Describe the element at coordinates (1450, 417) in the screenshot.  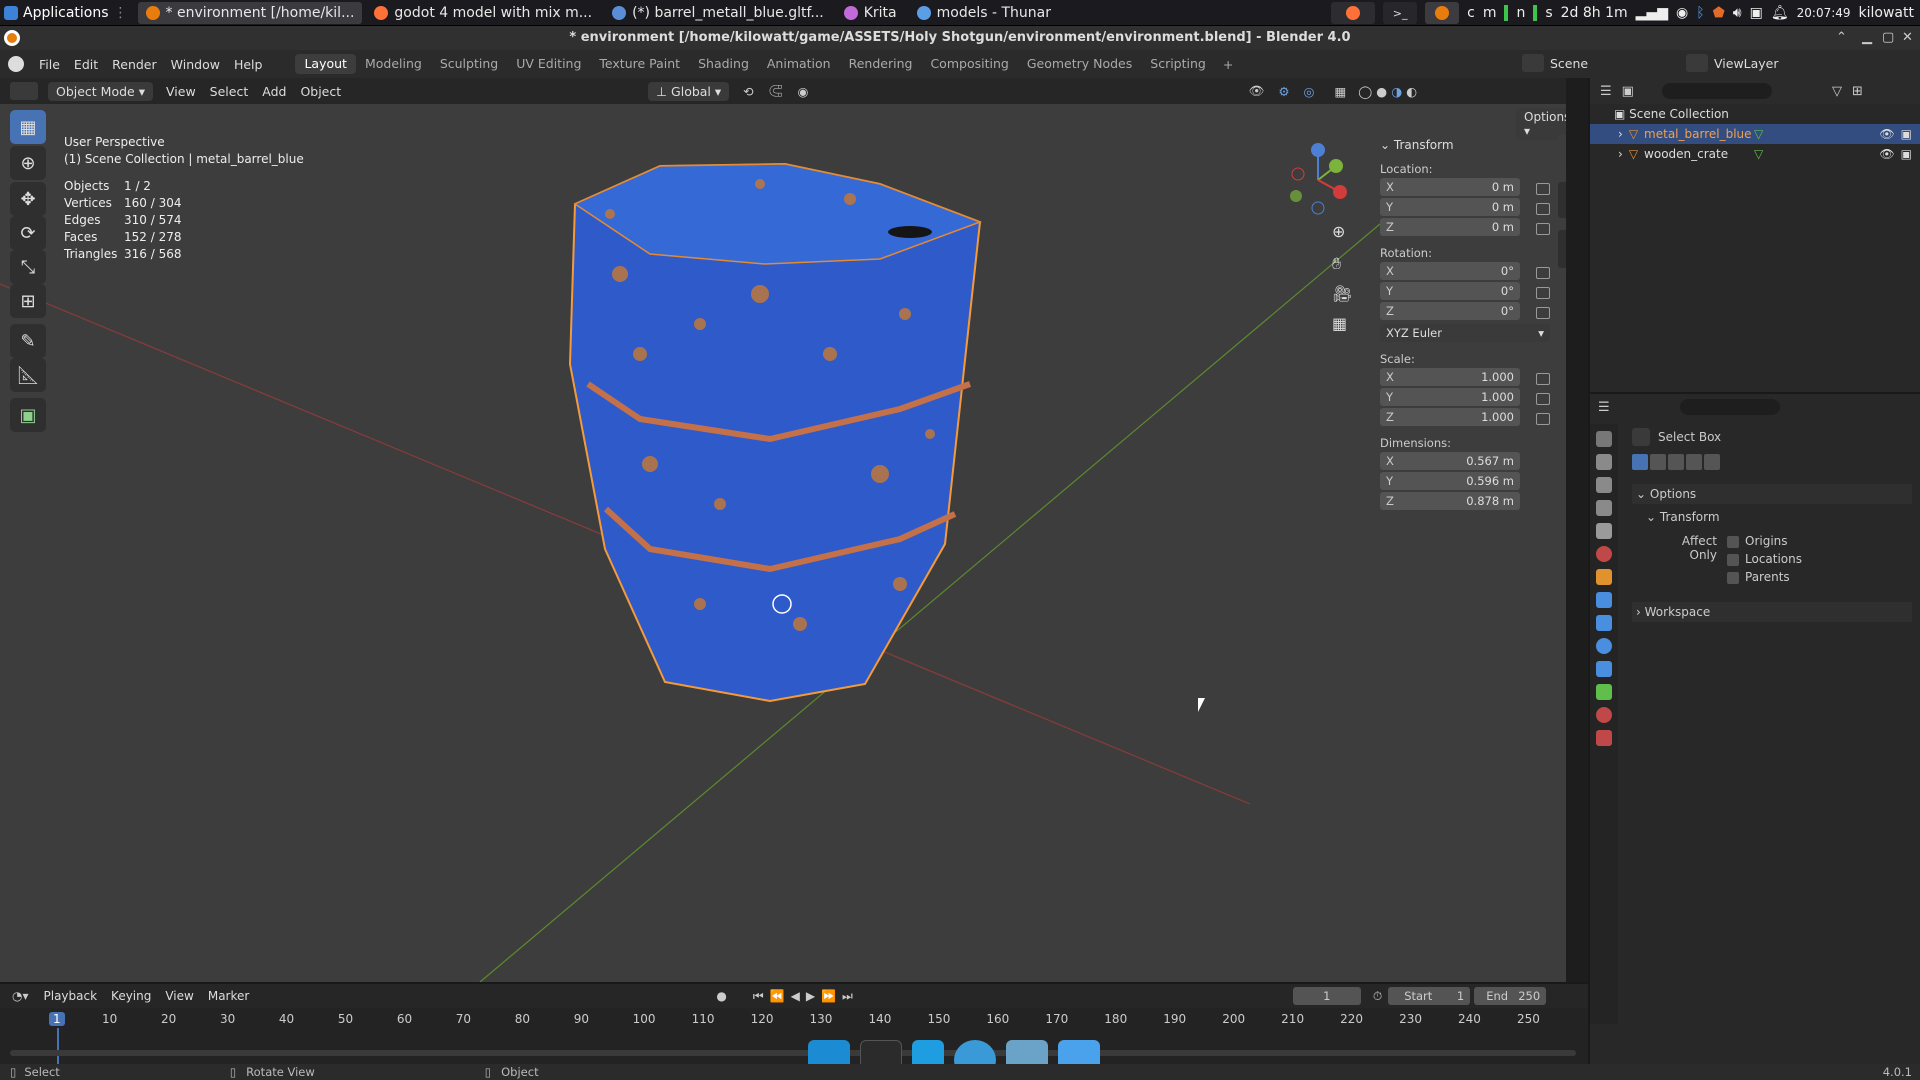
I see `scale-z-field: Z 1.000` at that location.